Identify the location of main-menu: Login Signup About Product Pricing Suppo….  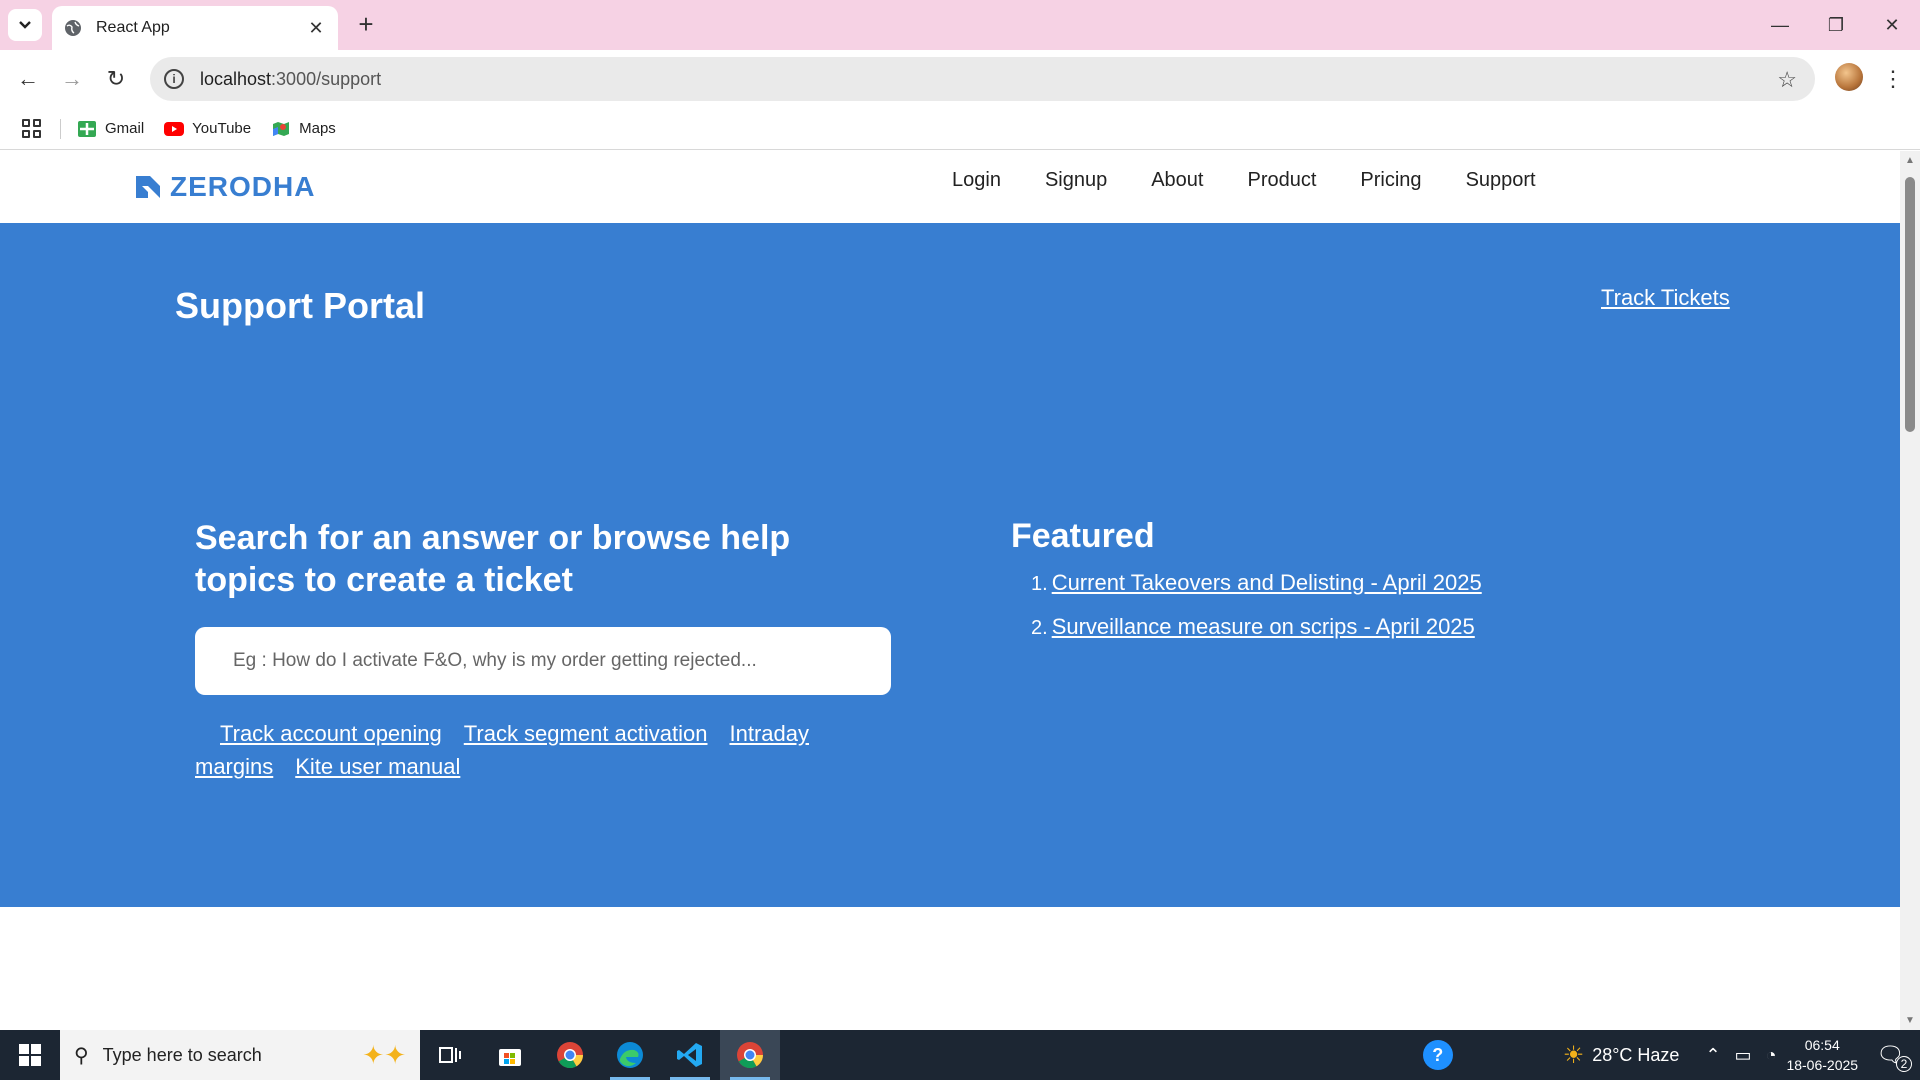
(1266, 180).